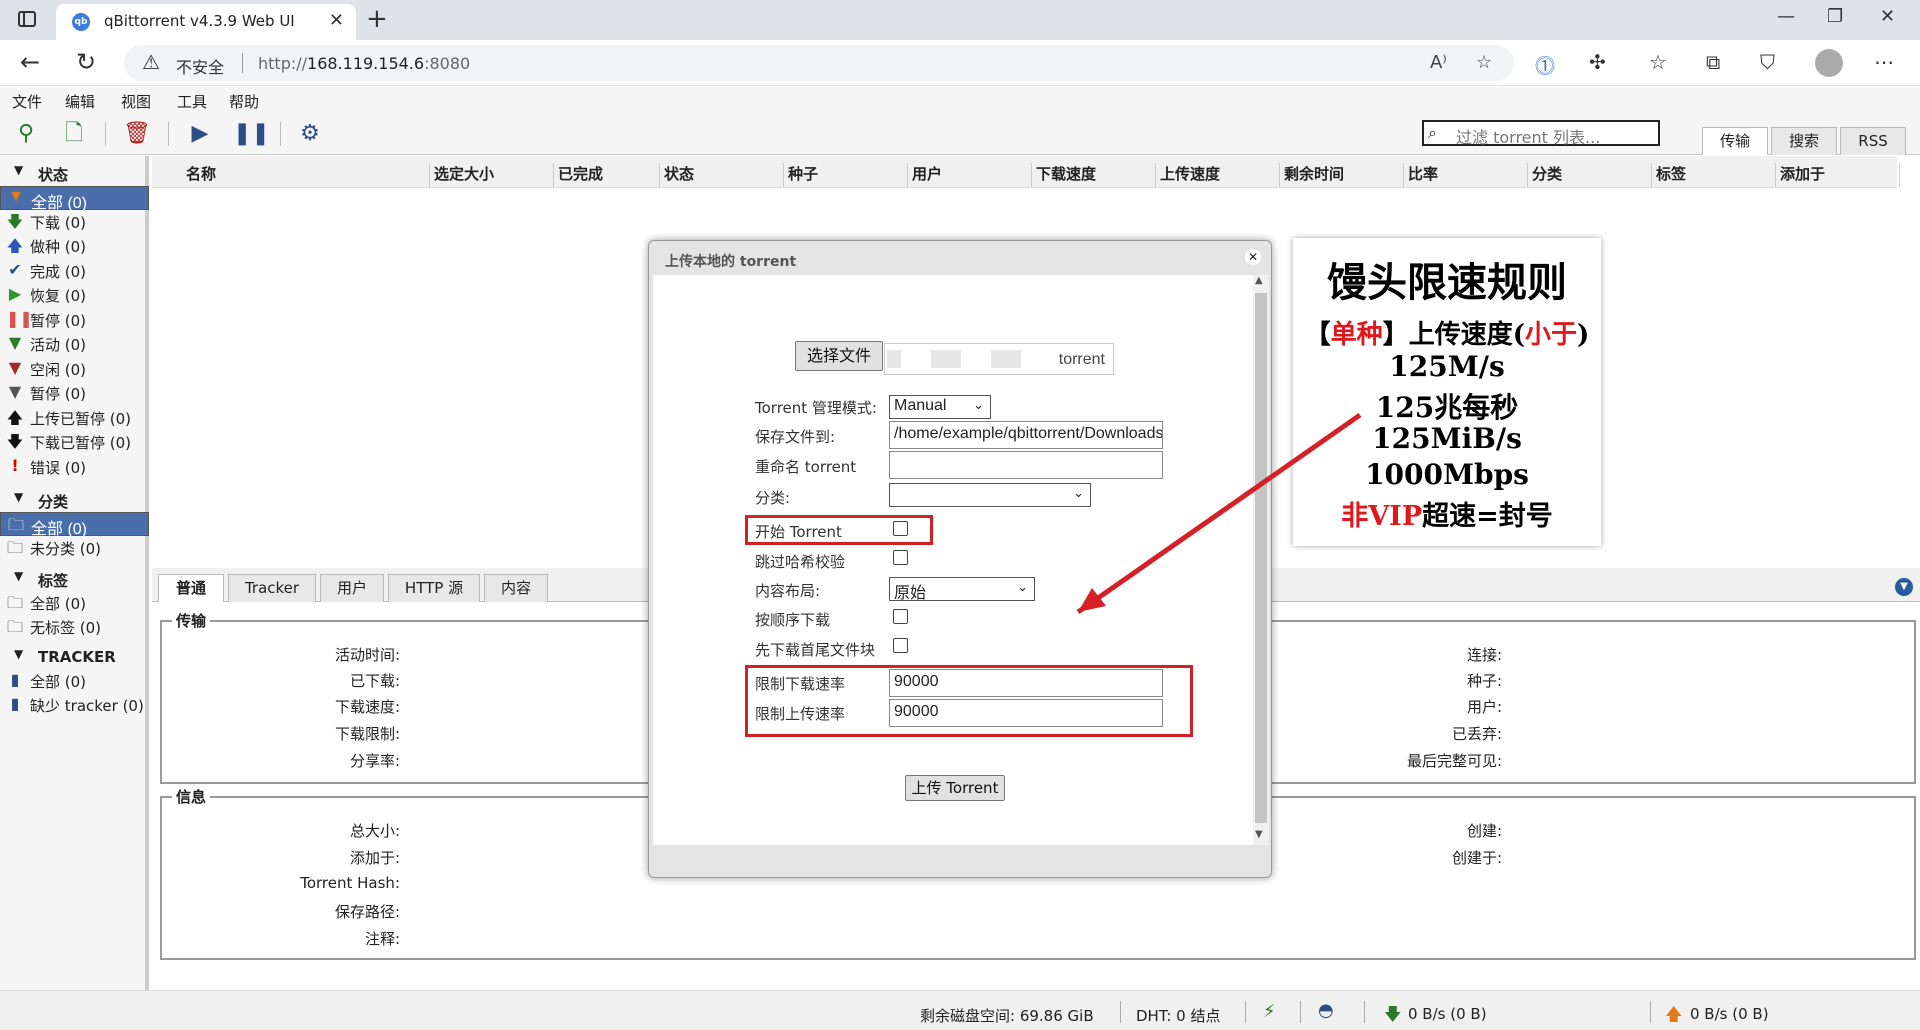 Image resolution: width=1920 pixels, height=1030 pixels. Describe the element at coordinates (1735, 141) in the screenshot. I see `tab-transfers: 传输` at that location.